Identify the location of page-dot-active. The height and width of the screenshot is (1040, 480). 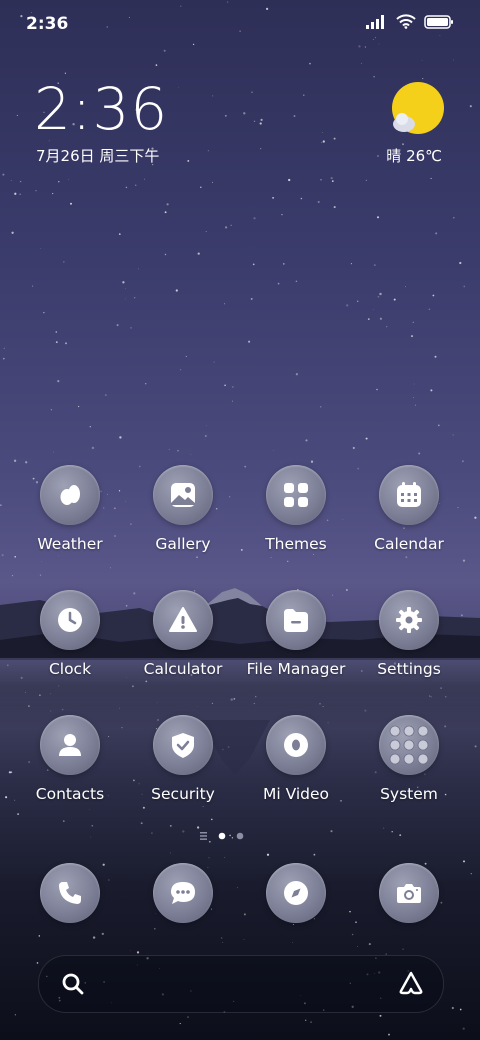
(222, 836).